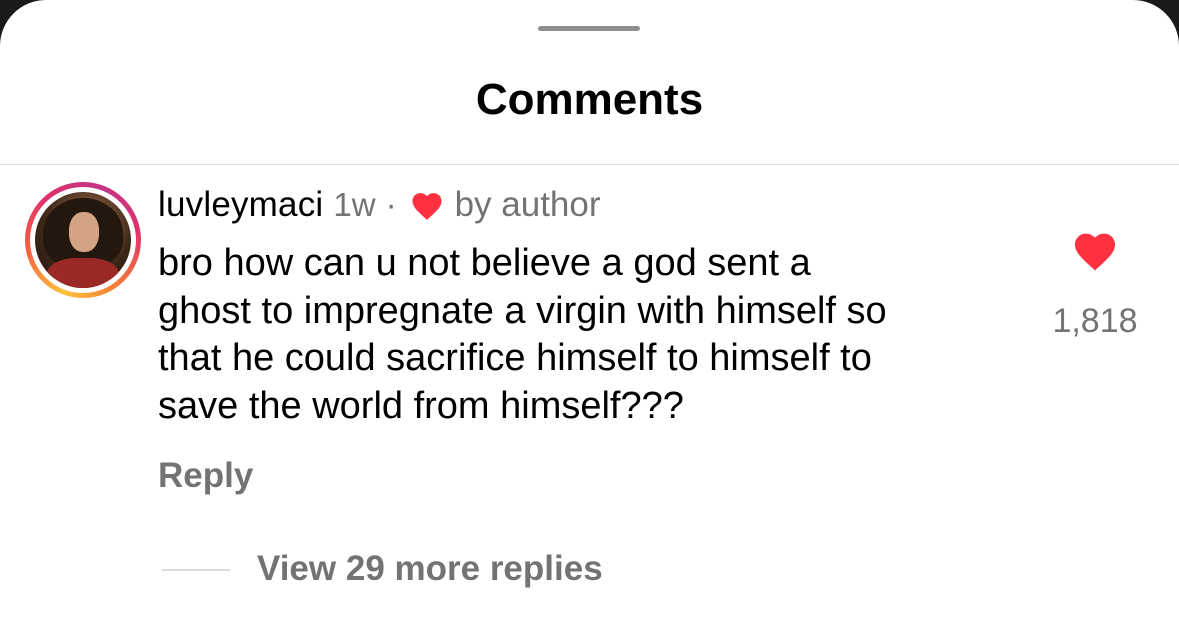  Describe the element at coordinates (430, 569) in the screenshot. I see `view-more-replies-button: View 29 more replies` at that location.